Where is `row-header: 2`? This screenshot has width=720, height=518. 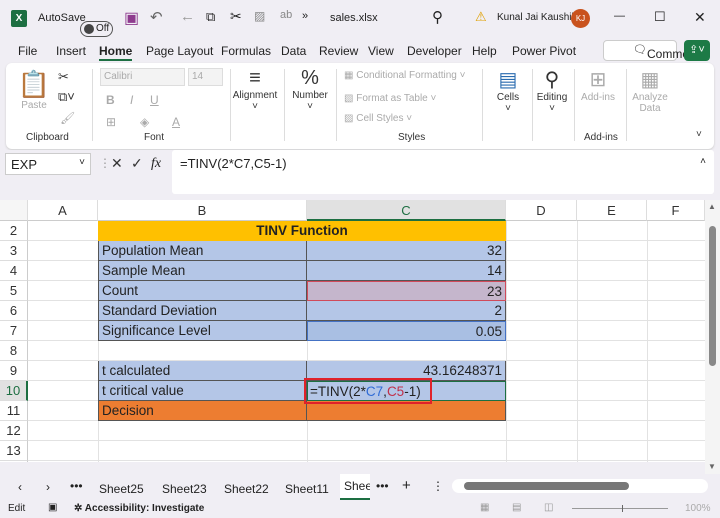 row-header: 2 is located at coordinates (14, 231).